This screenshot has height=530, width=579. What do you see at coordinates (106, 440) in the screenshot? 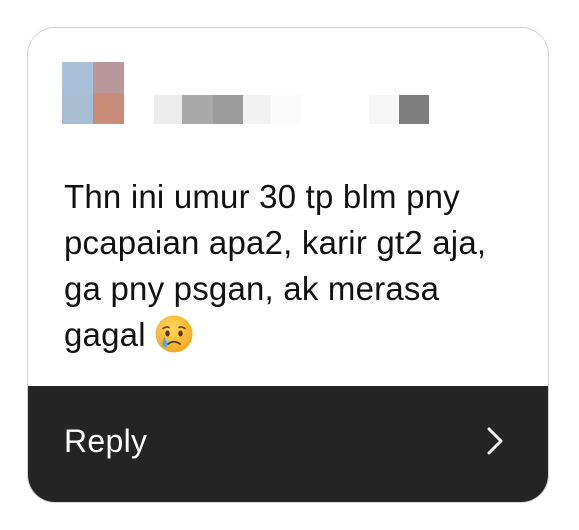
I see `reply-label: Reply` at bounding box center [106, 440].